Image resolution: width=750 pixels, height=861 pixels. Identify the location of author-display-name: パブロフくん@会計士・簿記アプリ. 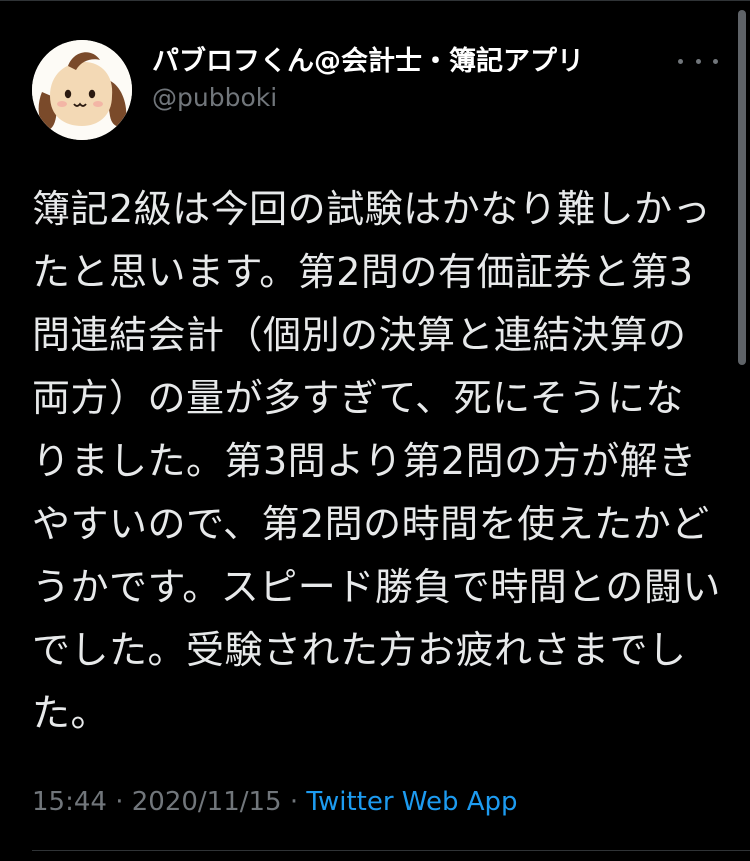
(412, 62).